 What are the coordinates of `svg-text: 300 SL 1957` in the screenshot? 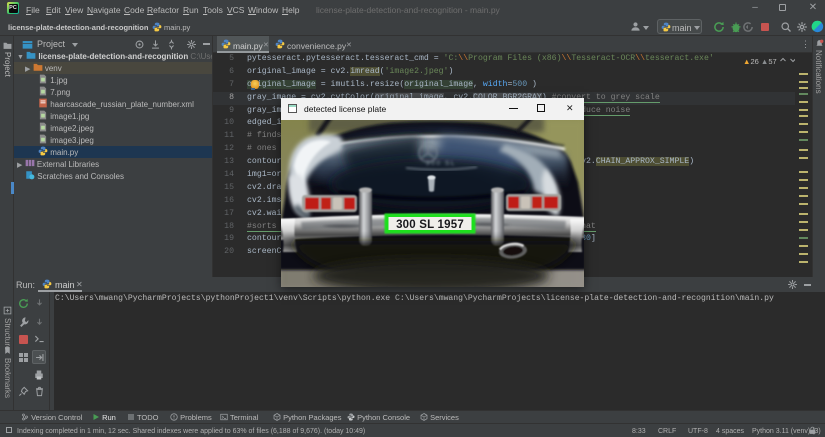 It's located at (430, 225).